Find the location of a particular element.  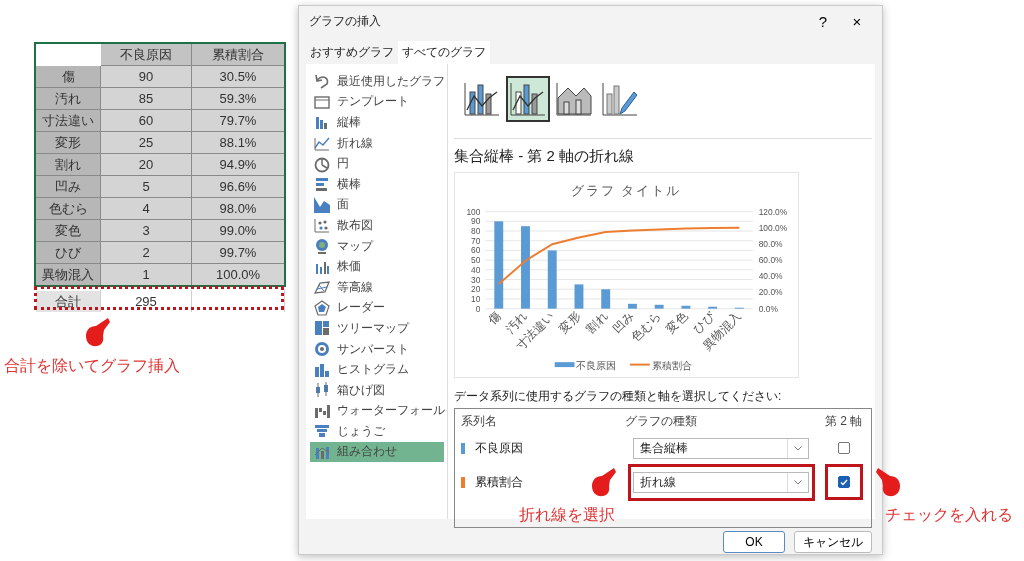

legend-item: 累積割合 is located at coordinates (660, 366).